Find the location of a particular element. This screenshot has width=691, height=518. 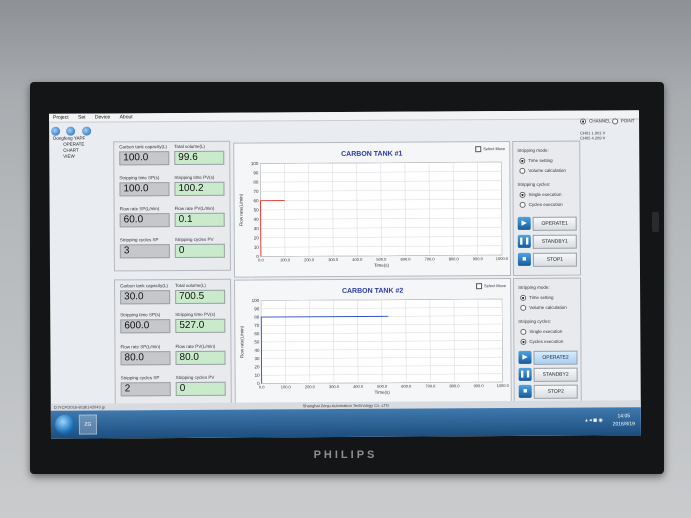

menu-project: Project is located at coordinates (61, 118).